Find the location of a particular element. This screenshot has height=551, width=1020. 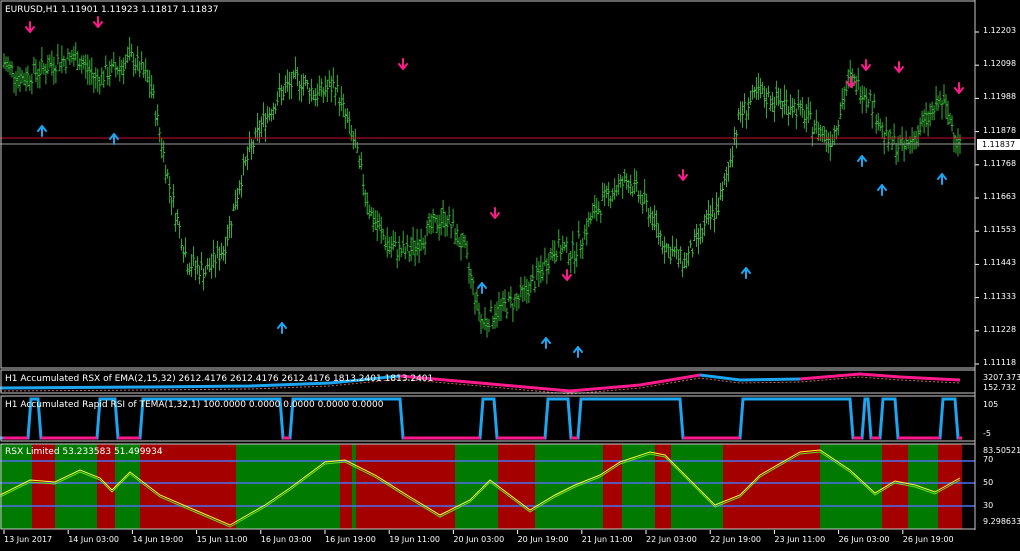

price-tick: 1.11118 is located at coordinates (1000, 362).